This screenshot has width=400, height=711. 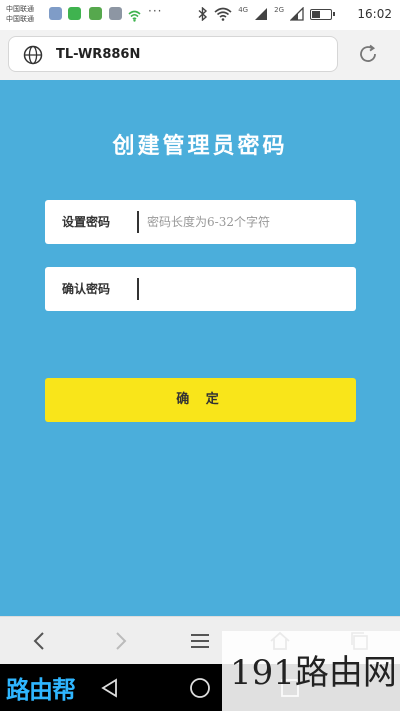 I want to click on more-notifications-icon: ···, so click(x=155, y=11).